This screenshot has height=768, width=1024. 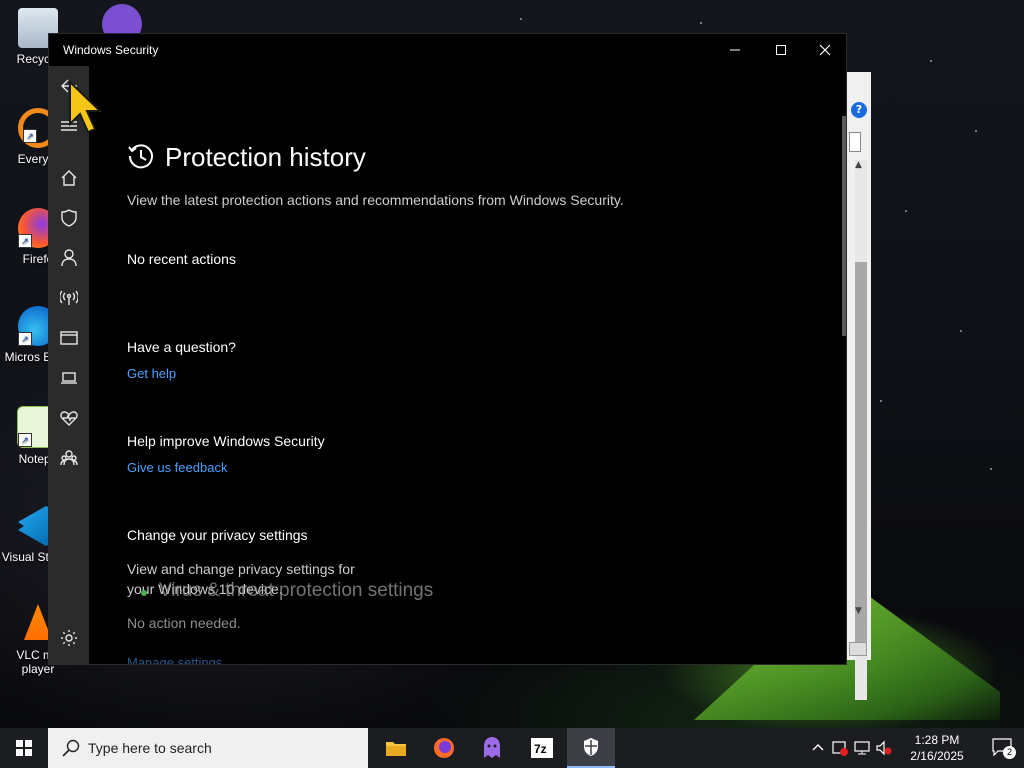 I want to click on scroll-down-icon: ▼, so click(x=858, y=611).